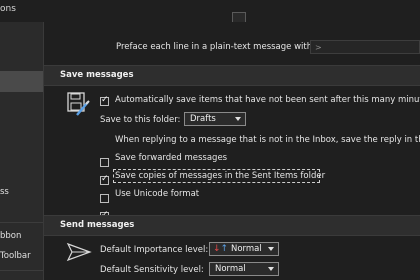  Describe the element at coordinates (154, 250) in the screenshot. I see `importance-label: Default Importance level:` at that location.